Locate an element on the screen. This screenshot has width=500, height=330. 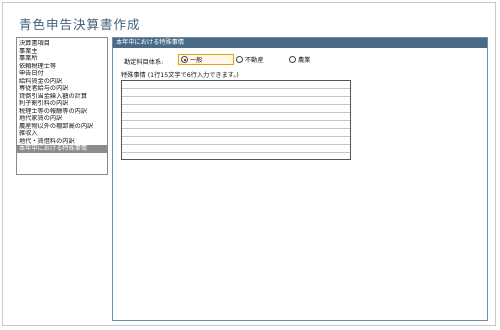
radio-nogyo-label: 農業 is located at coordinates (304, 60).